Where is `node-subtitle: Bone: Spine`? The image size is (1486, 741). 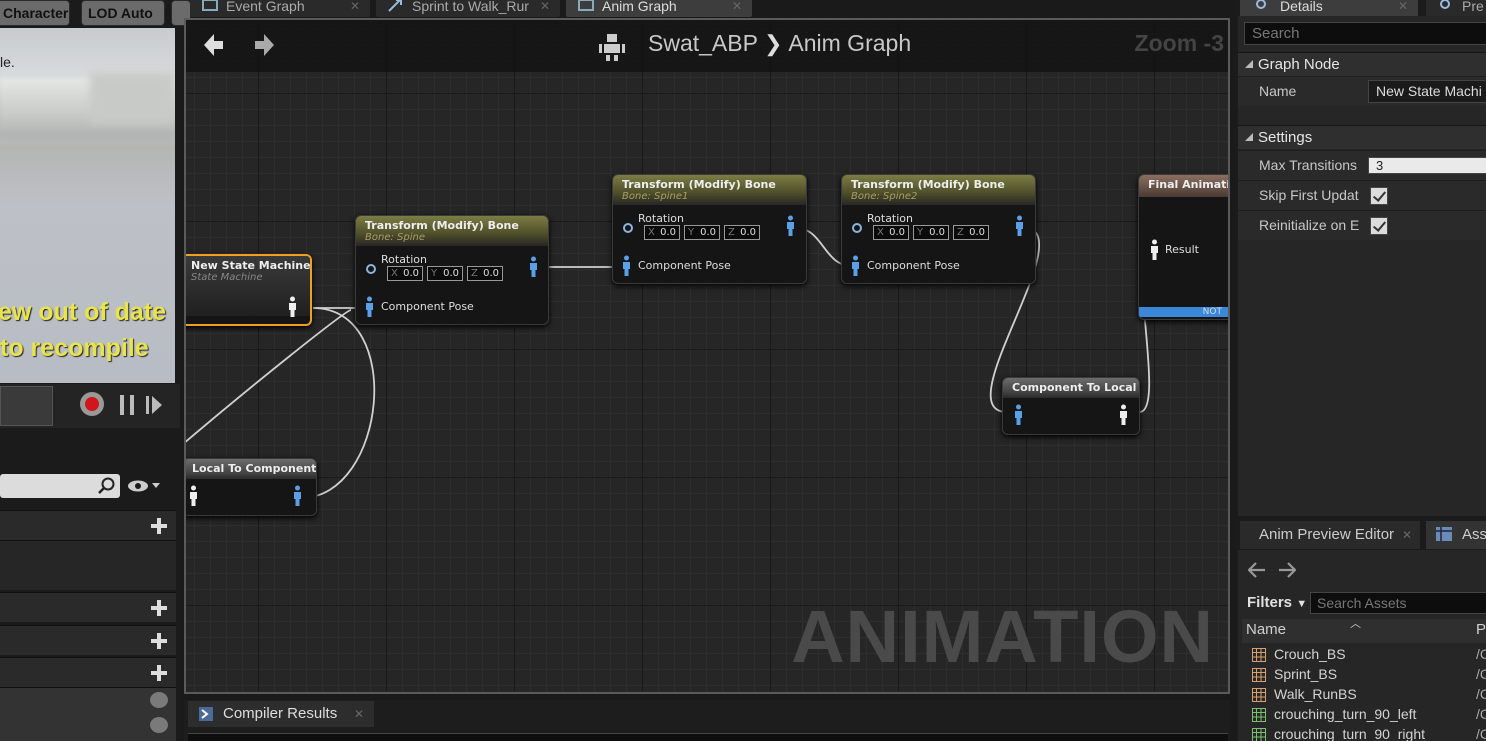
node-subtitle: Bone: Spine is located at coordinates (395, 237).